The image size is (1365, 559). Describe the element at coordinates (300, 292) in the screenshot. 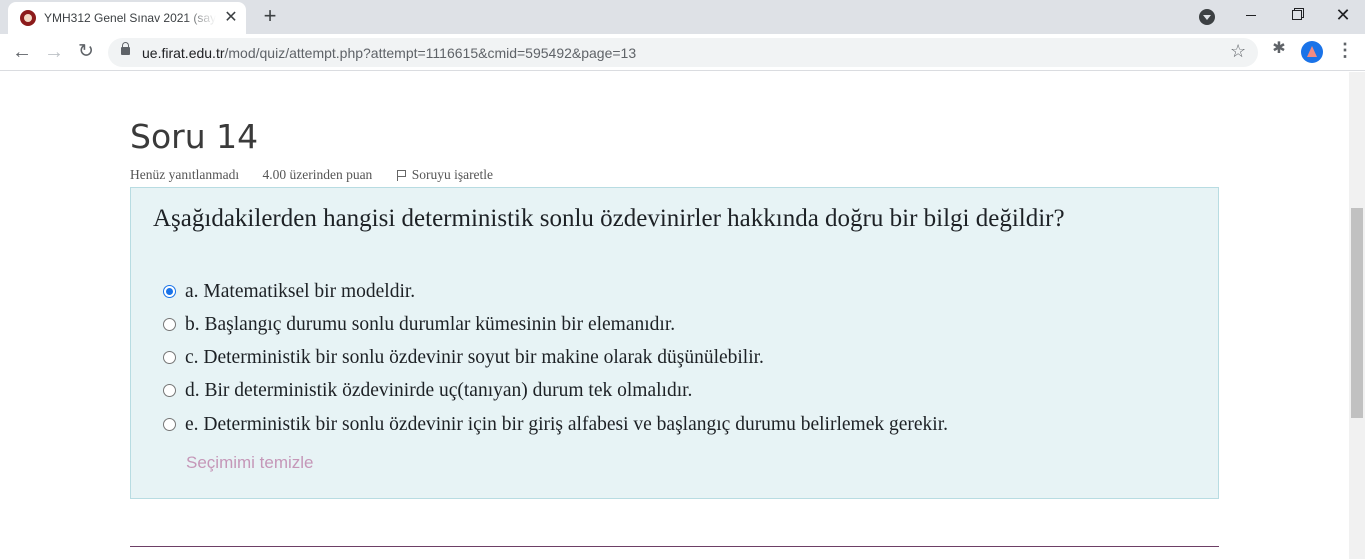

I see `answer-label-a: a. Matematiksel bir modeldir.` at that location.